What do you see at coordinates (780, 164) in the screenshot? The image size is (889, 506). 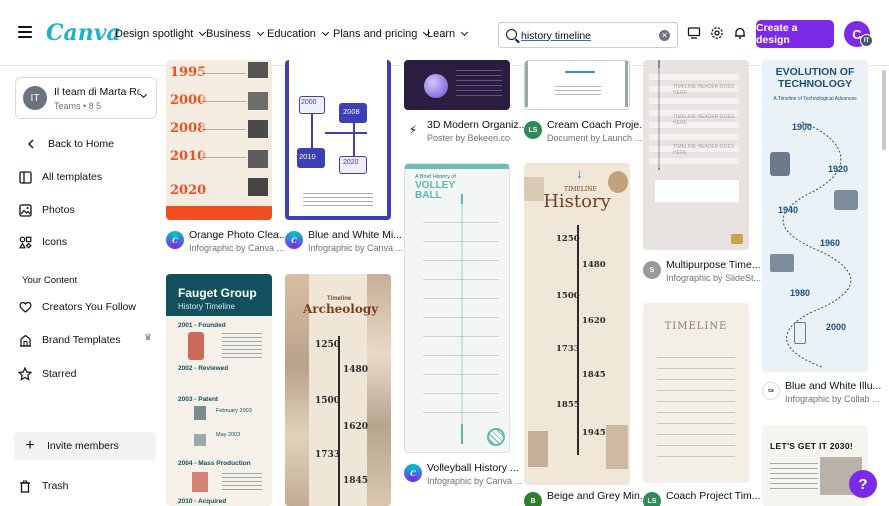 I see `projector-illustration` at bounding box center [780, 164].